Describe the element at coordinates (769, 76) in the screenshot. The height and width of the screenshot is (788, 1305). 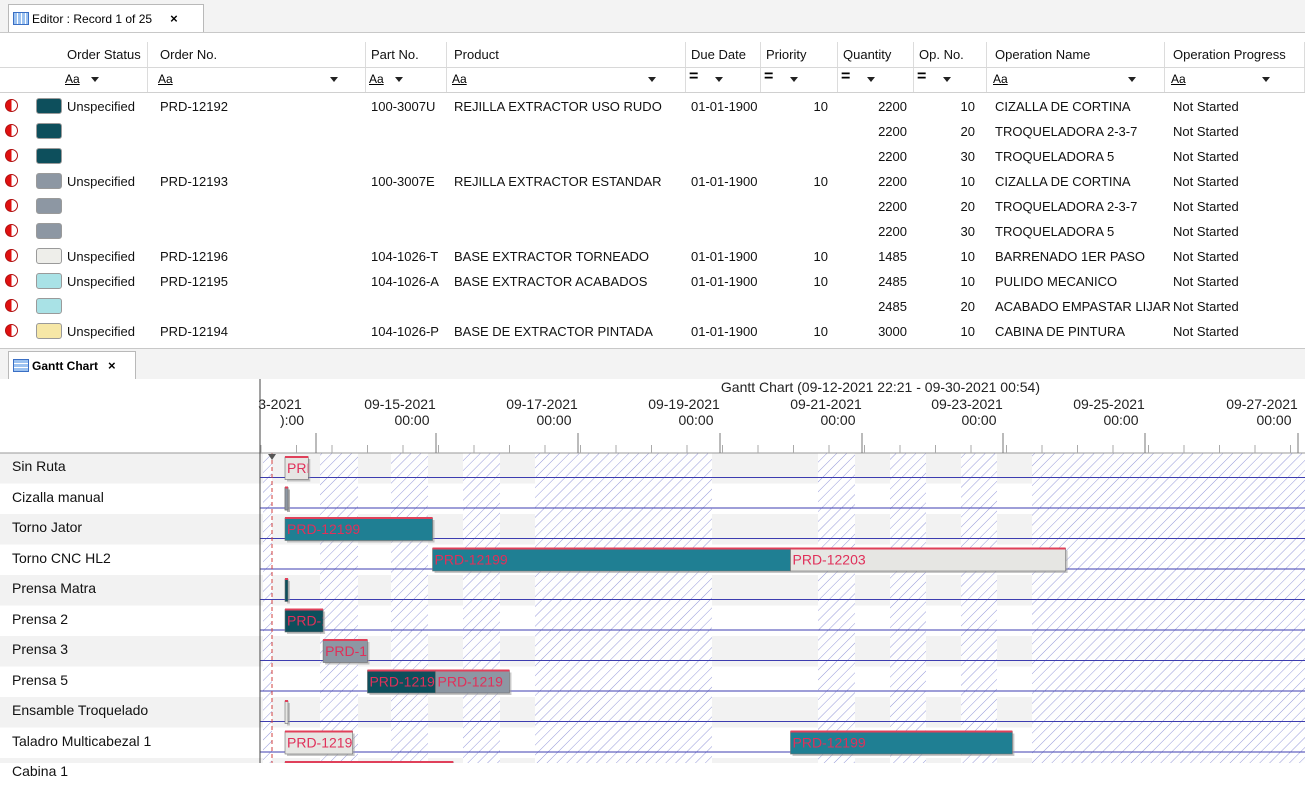
I see `filter-operator: =` at that location.